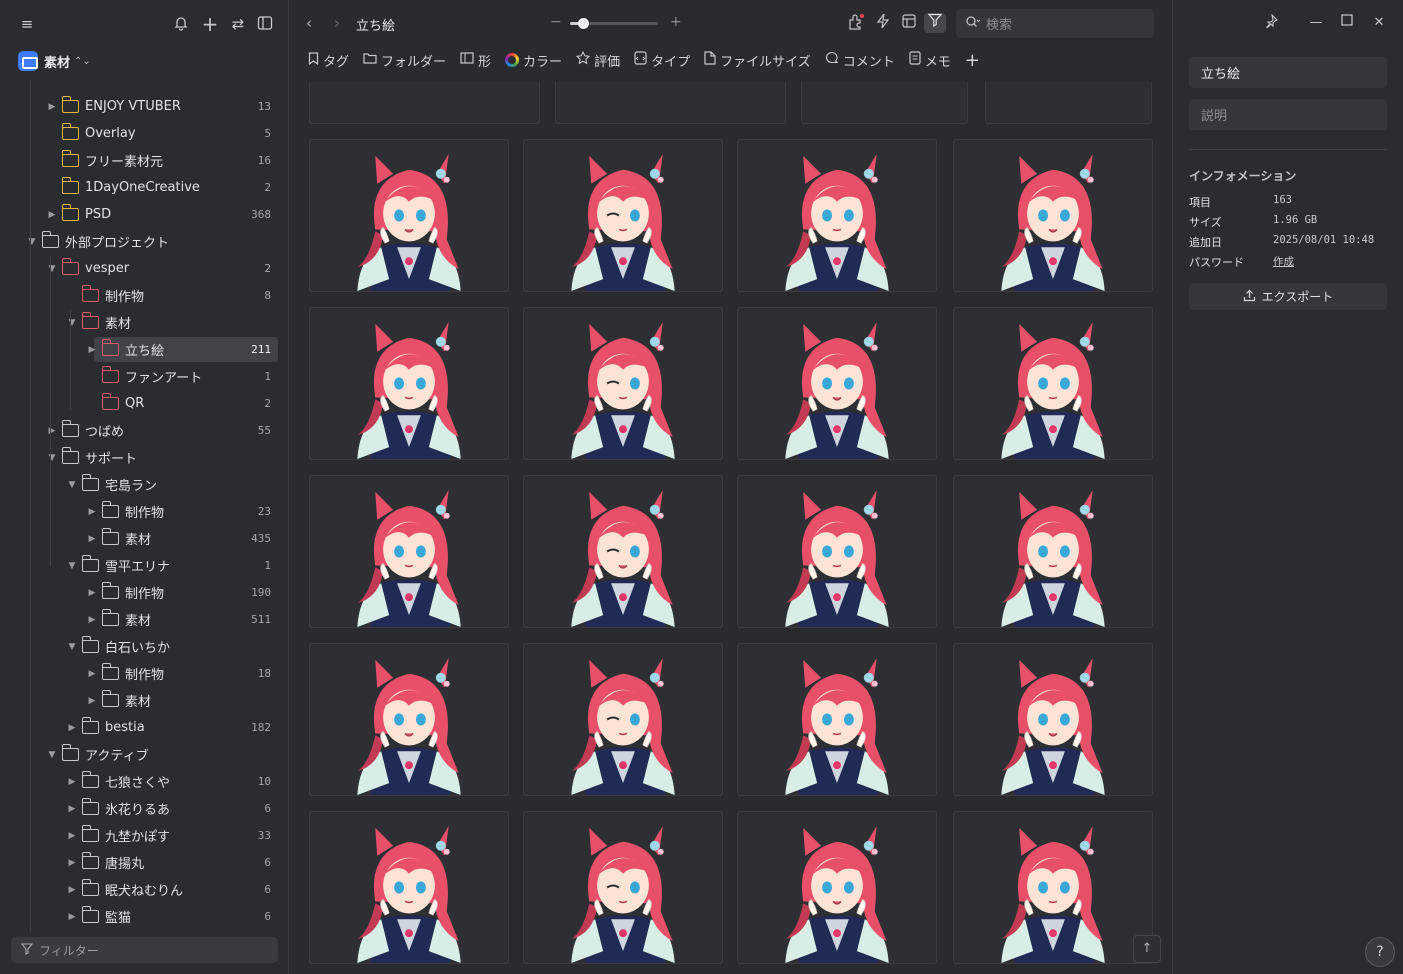  I want to click on plugin-icon, so click(856, 23).